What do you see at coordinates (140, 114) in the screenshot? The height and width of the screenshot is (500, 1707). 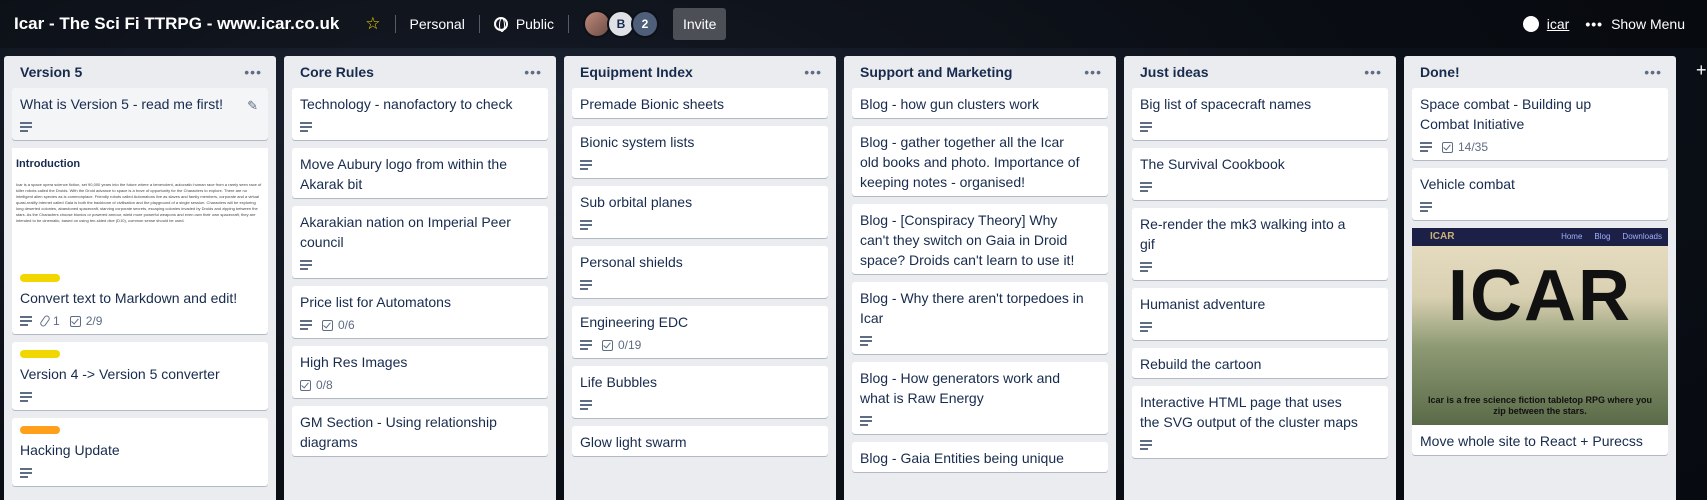 I see `card: What is Version 5 - read me first! ✎` at bounding box center [140, 114].